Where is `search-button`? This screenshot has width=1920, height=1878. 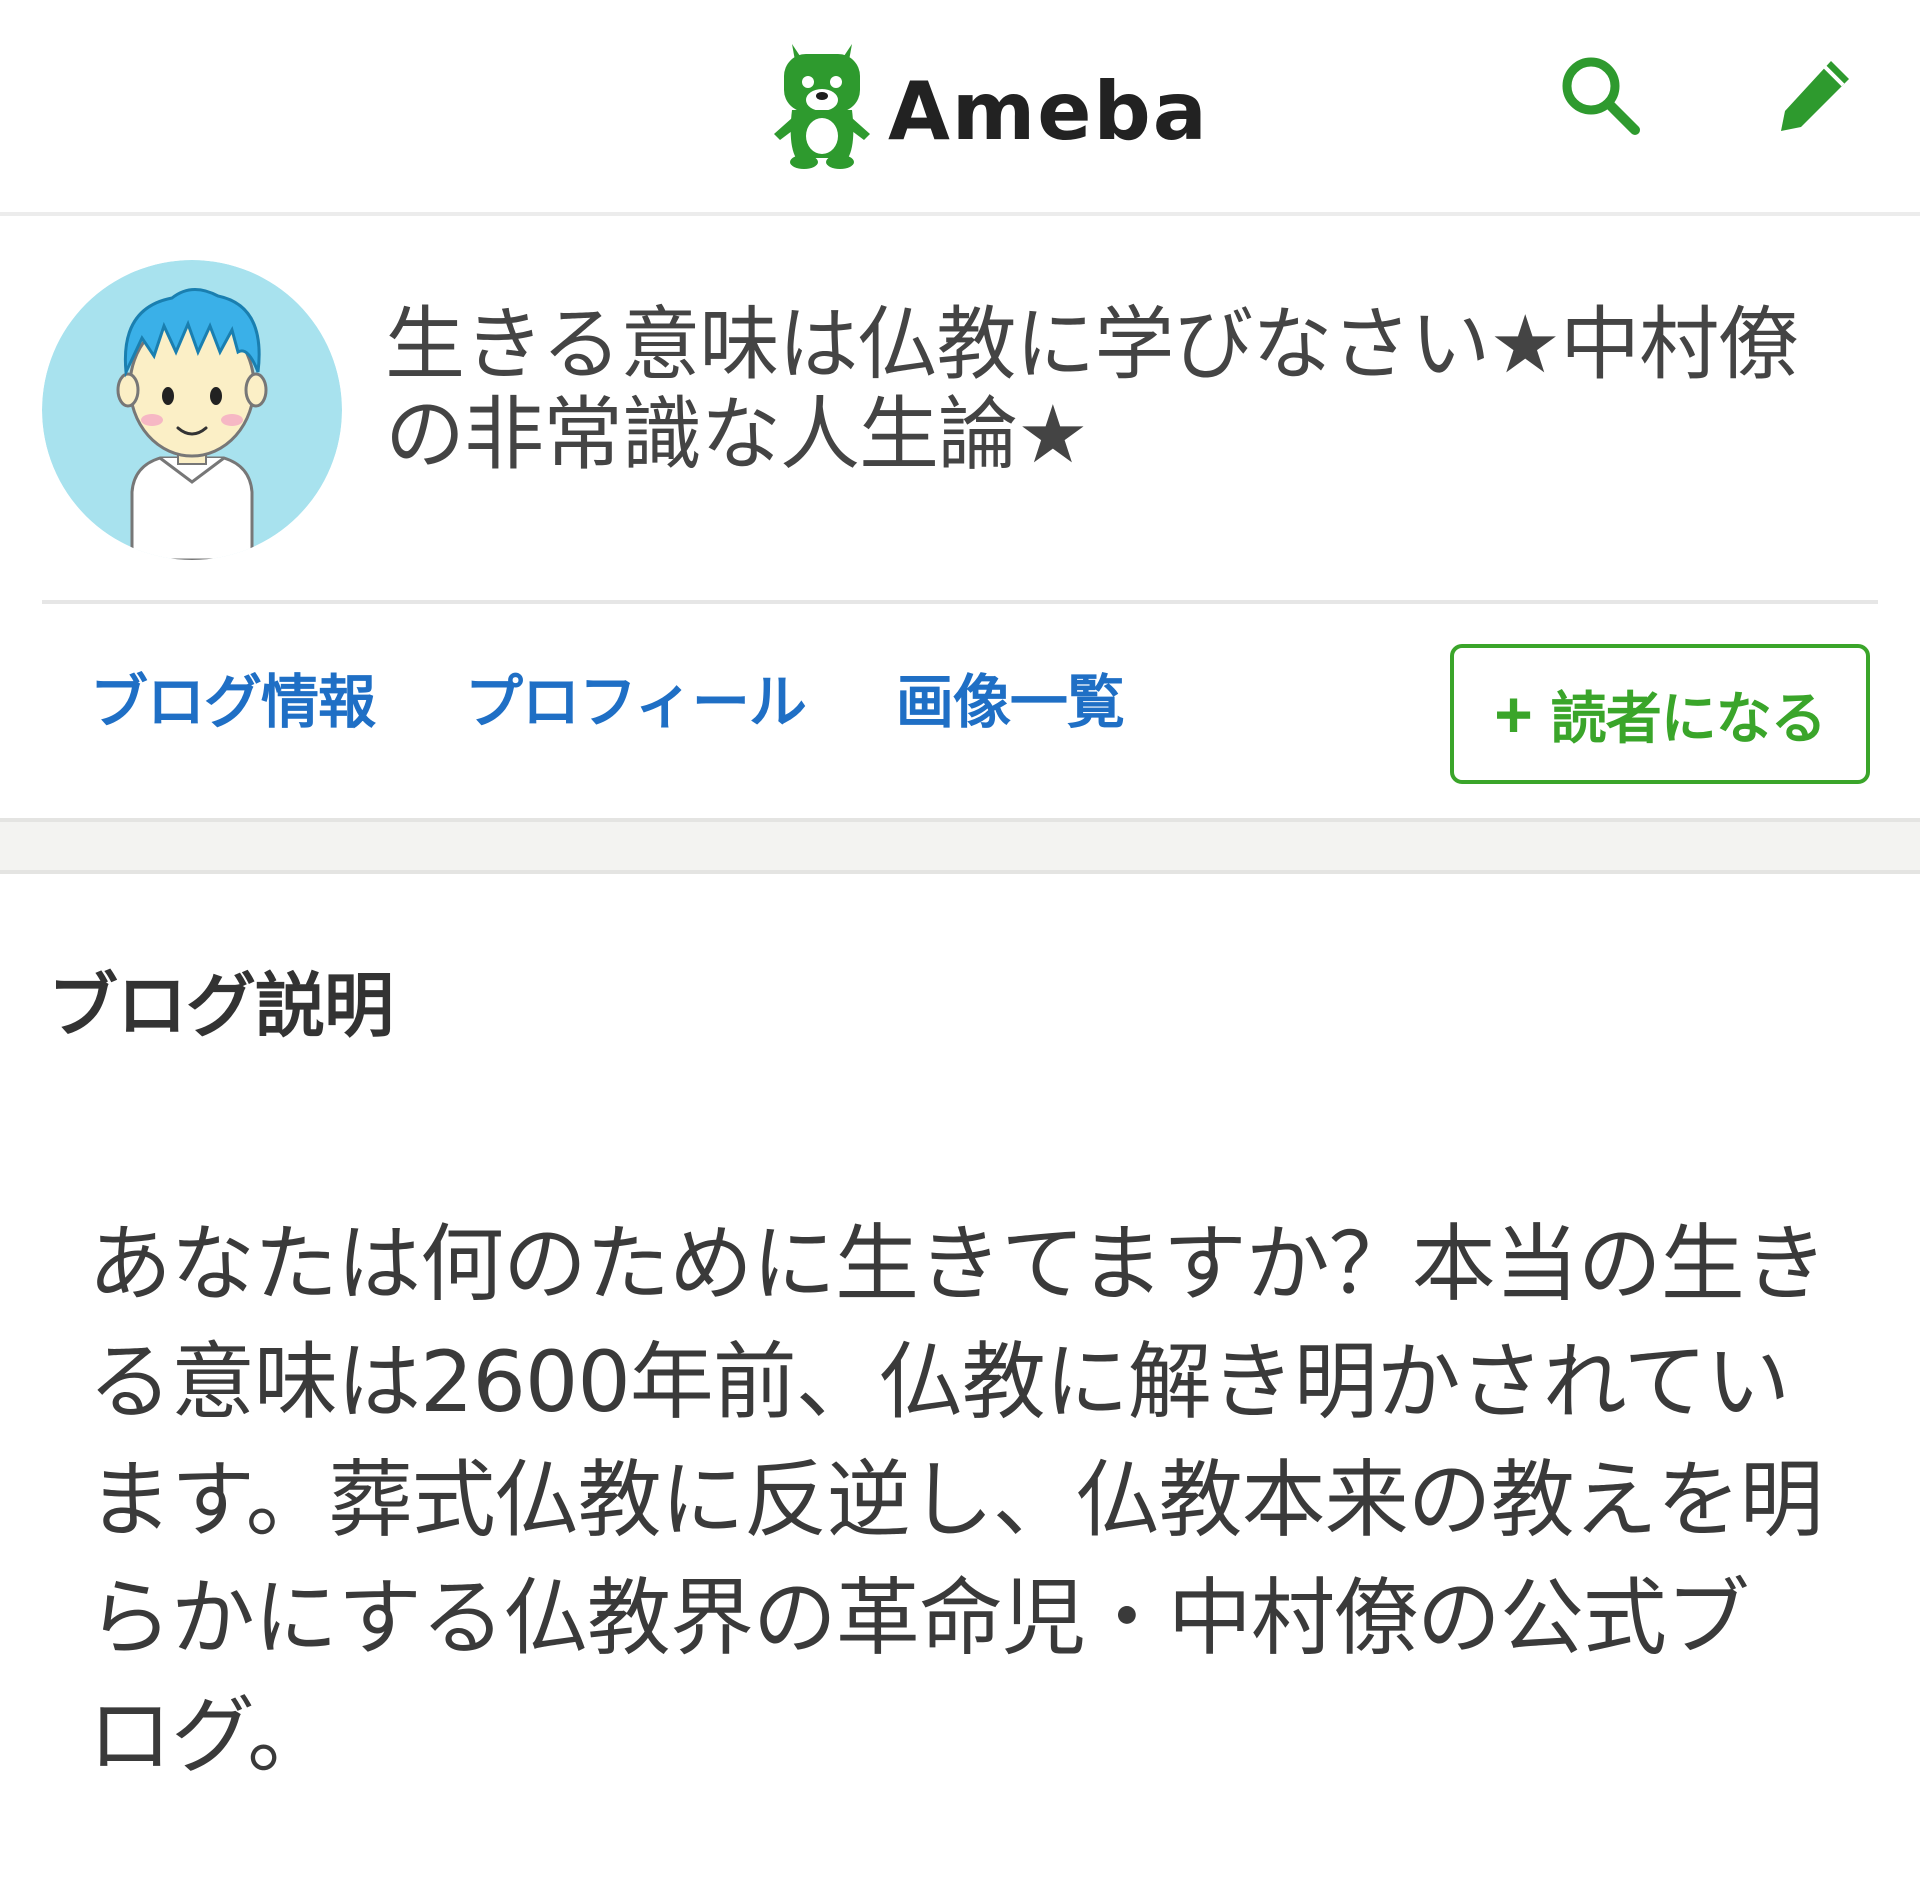 search-button is located at coordinates (1600, 95).